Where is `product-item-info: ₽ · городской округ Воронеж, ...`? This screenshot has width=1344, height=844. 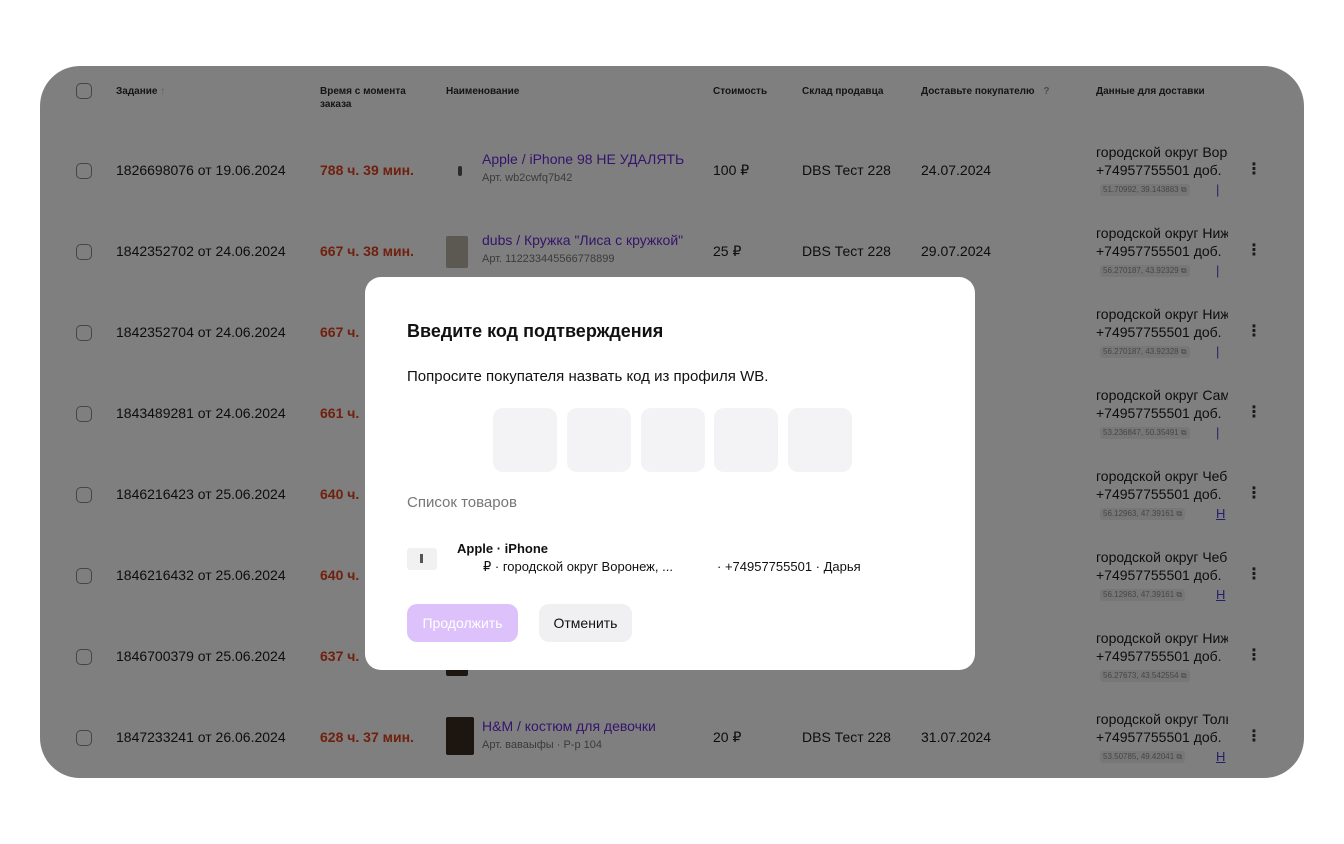
product-item-info: ₽ · городской округ Воронеж, ... is located at coordinates (578, 566).